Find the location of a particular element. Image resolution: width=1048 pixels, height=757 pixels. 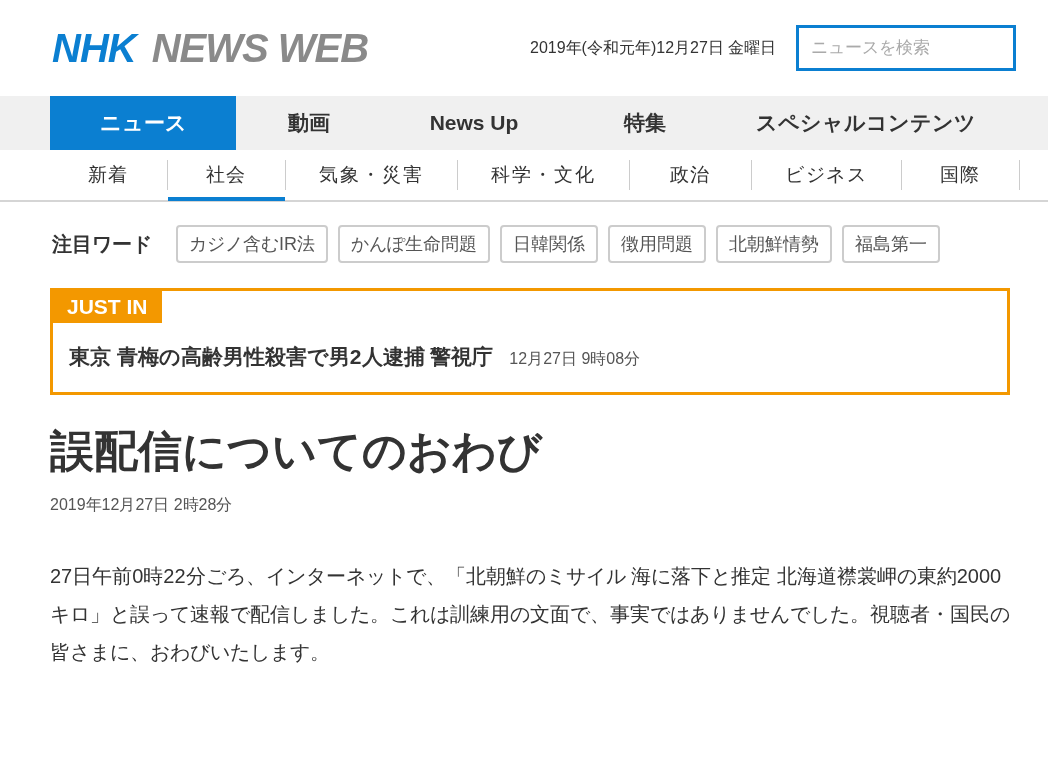

keyword-tag: 日韓関係 is located at coordinates (549, 244).